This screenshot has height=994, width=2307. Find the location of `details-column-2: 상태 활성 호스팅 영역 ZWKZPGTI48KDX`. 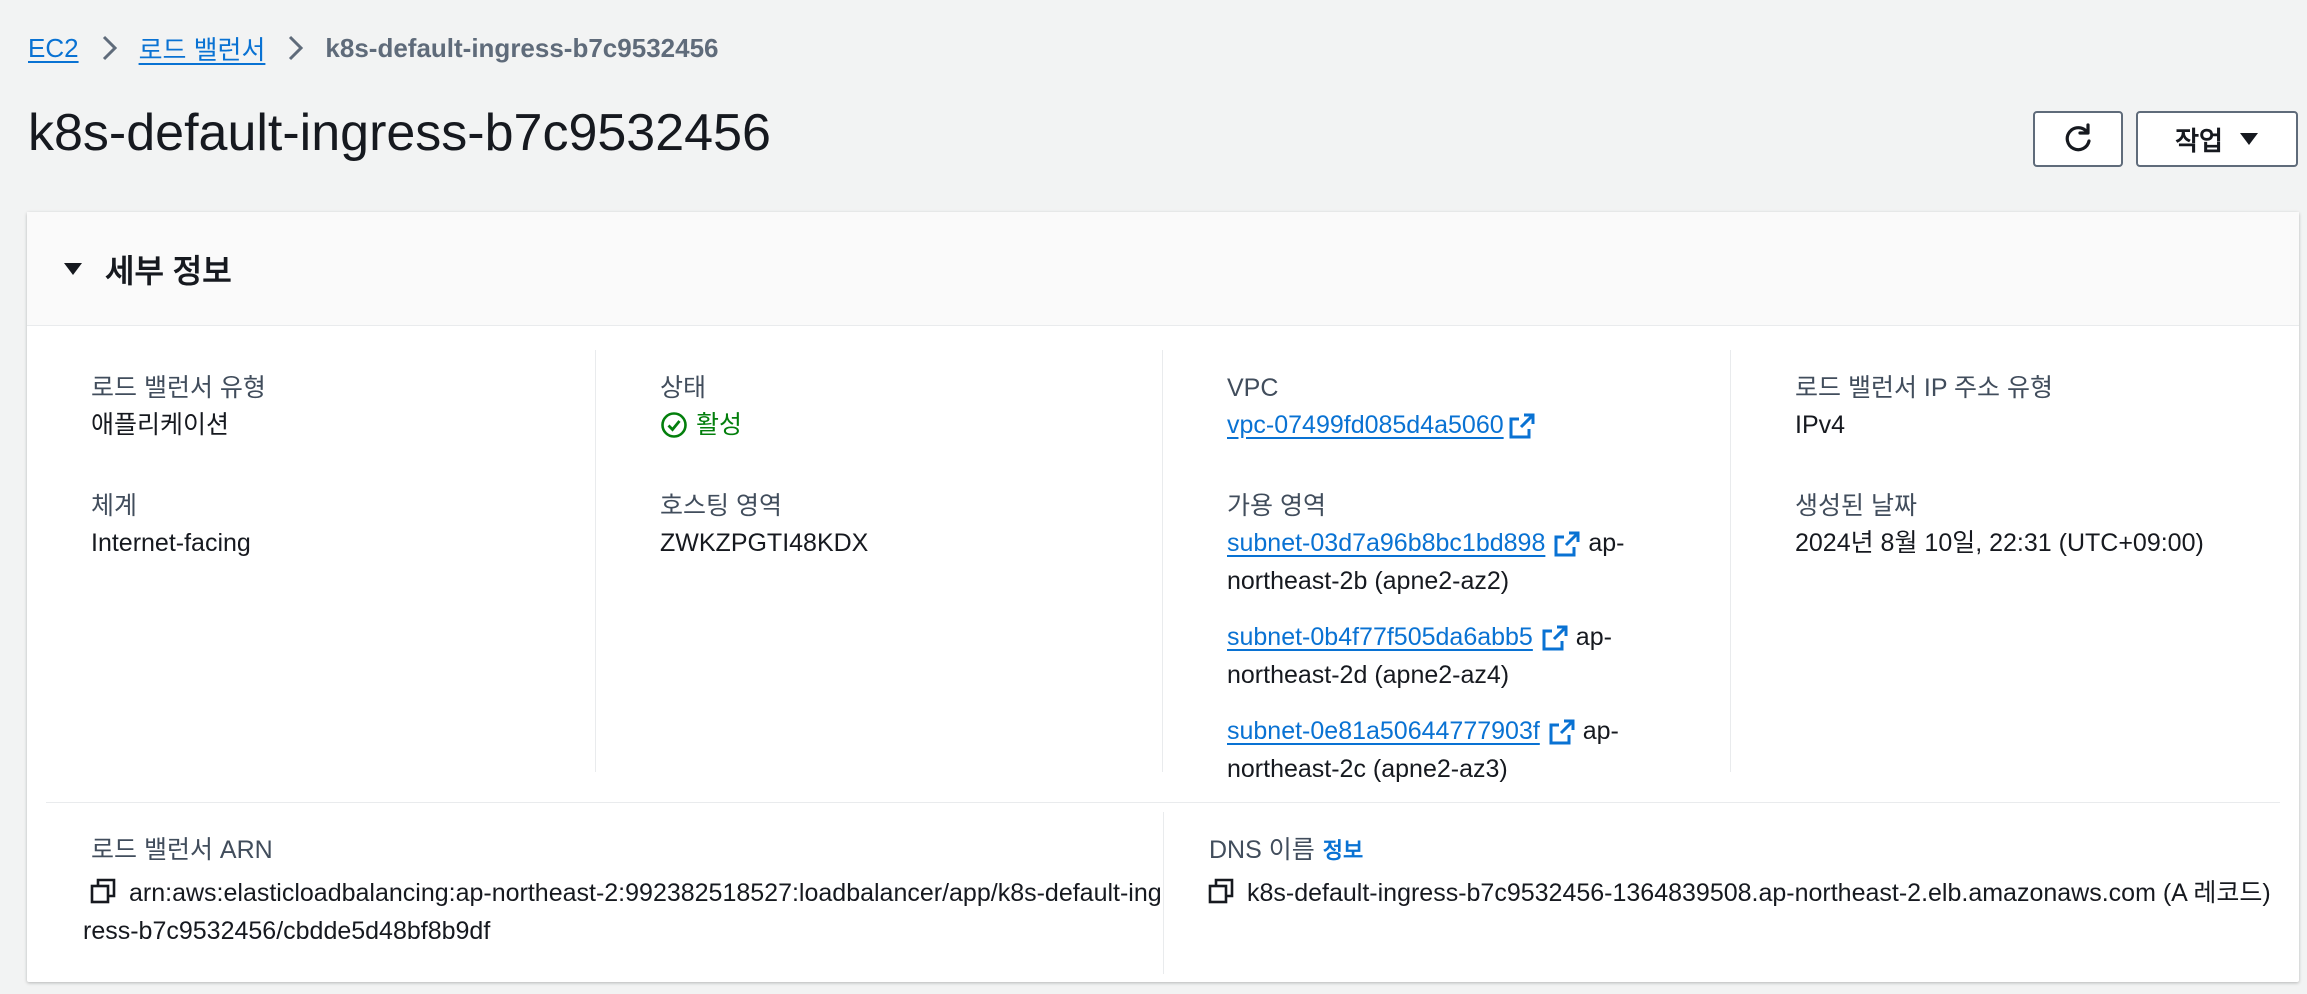

details-column-2: 상태 활성 호스팅 영역 ZWKZPGTI48KDX is located at coordinates (878, 561).